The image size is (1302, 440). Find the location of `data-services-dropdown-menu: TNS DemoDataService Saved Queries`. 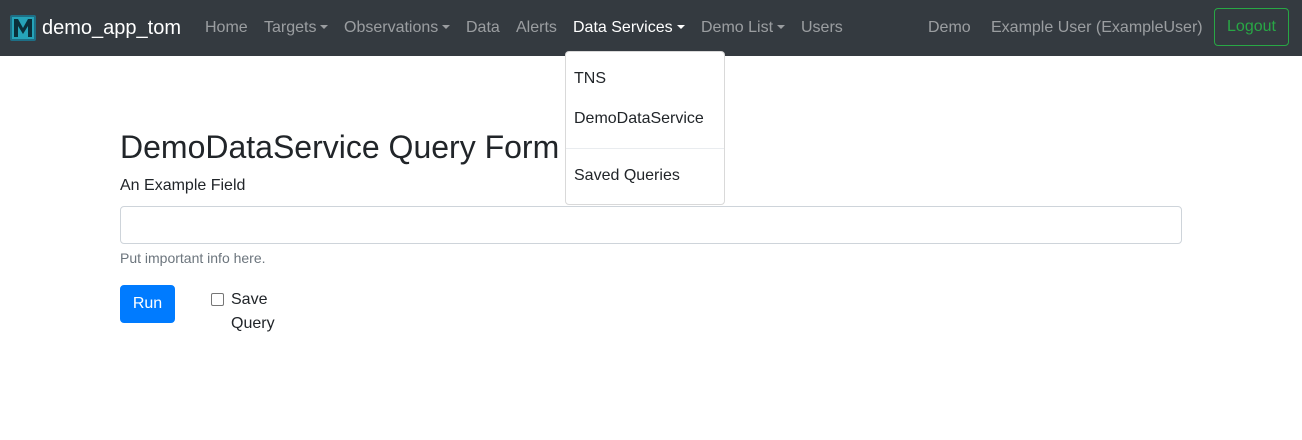

data-services-dropdown-menu: TNS DemoDataService Saved Queries is located at coordinates (645, 128).